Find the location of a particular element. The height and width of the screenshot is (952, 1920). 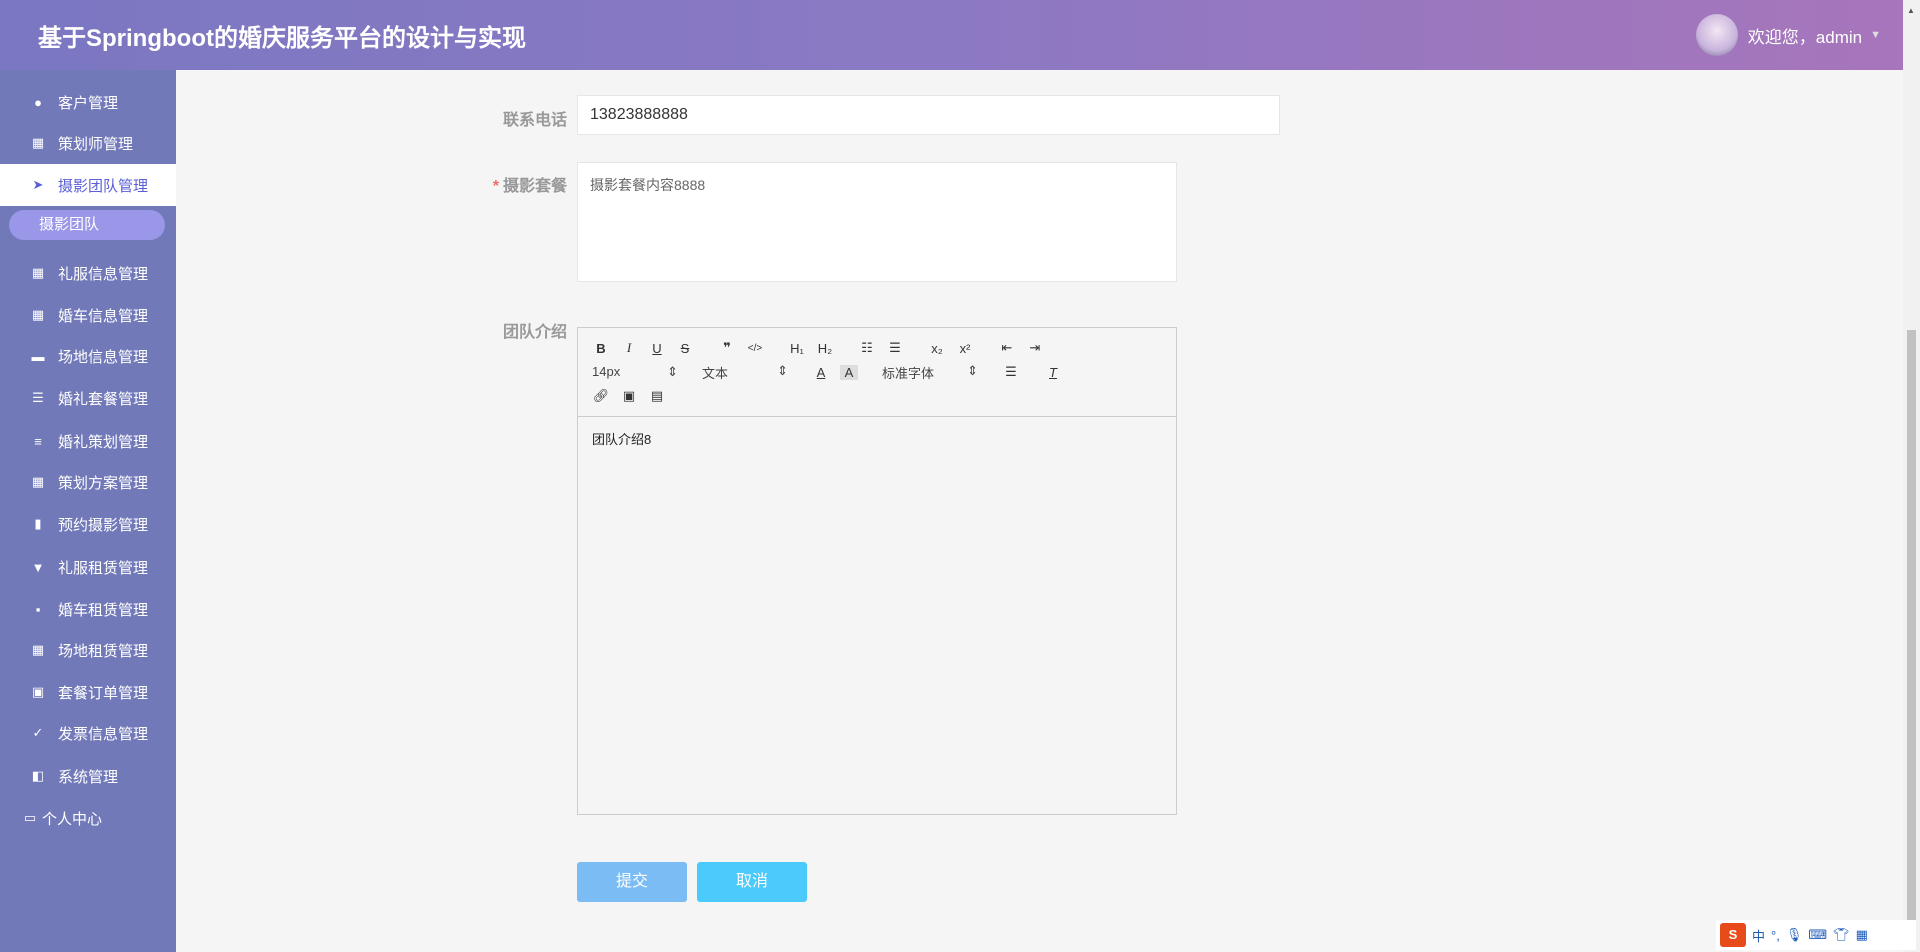

mic-icon: 🎙︎ is located at coordinates (1794, 935).